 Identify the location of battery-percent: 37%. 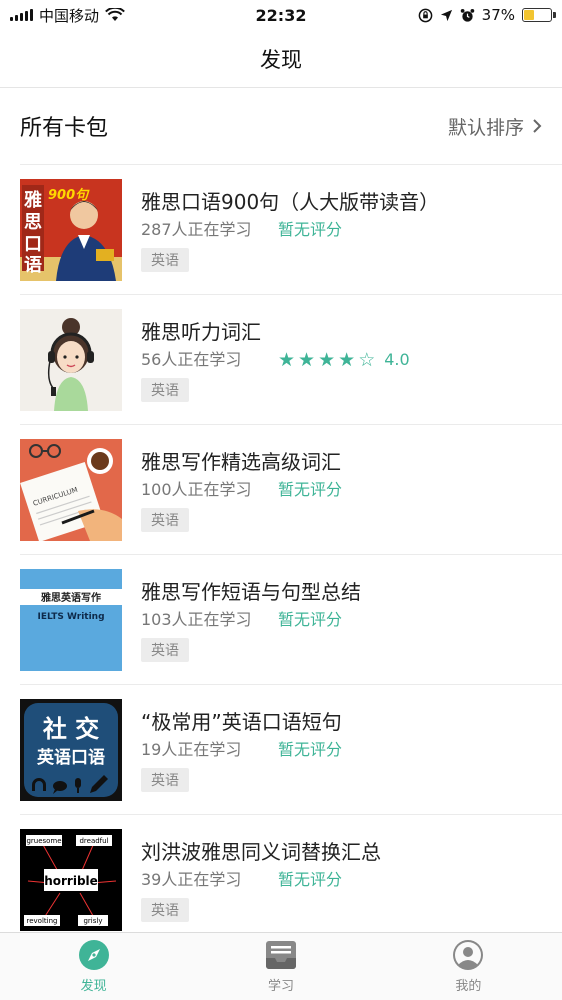
(498, 15).